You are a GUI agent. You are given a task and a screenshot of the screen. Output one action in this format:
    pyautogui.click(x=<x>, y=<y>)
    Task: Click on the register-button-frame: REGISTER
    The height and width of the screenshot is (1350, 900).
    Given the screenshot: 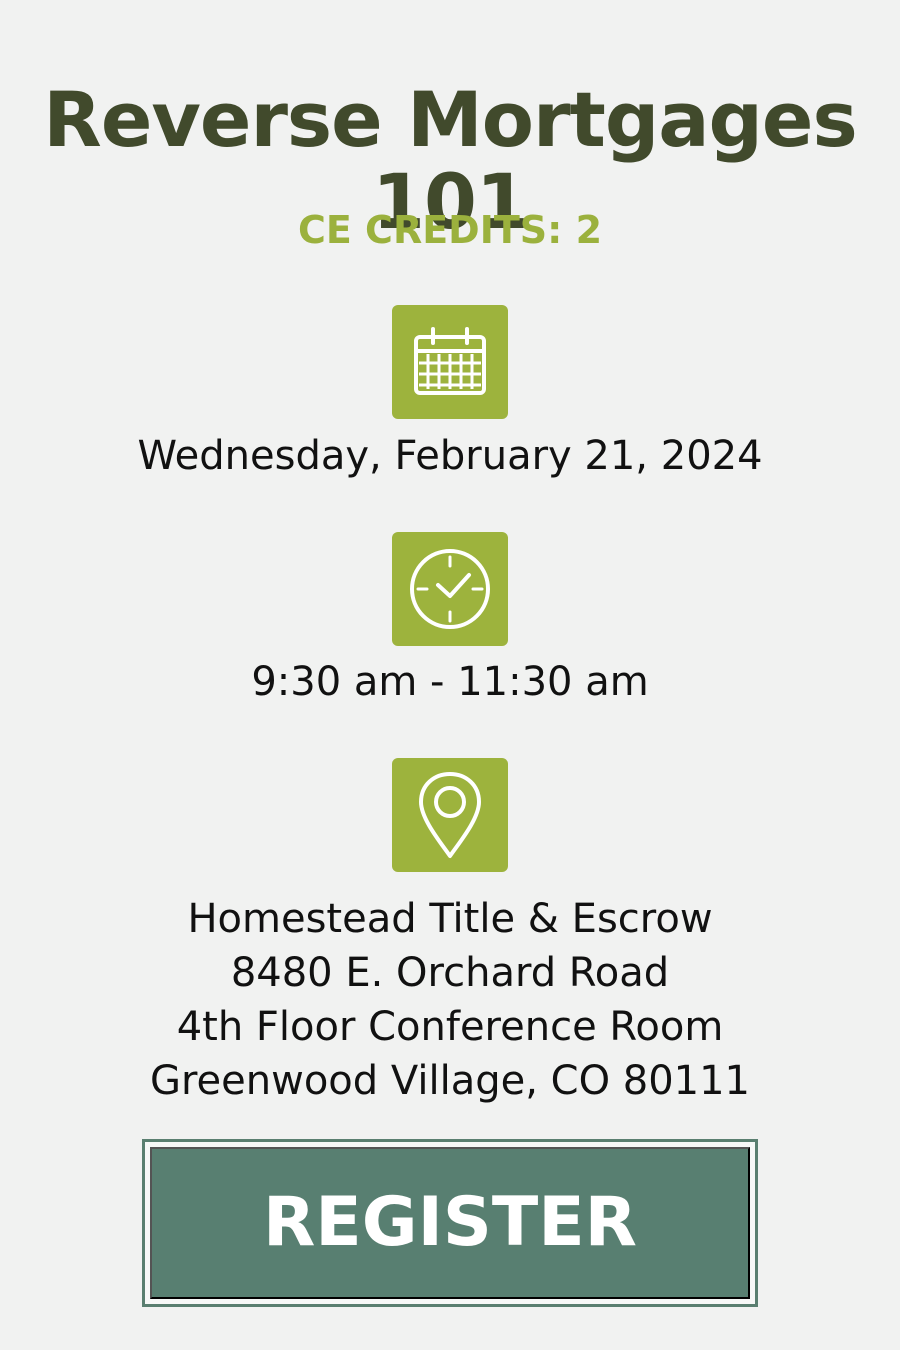 What is the action you would take?
    pyautogui.click(x=450, y=1223)
    